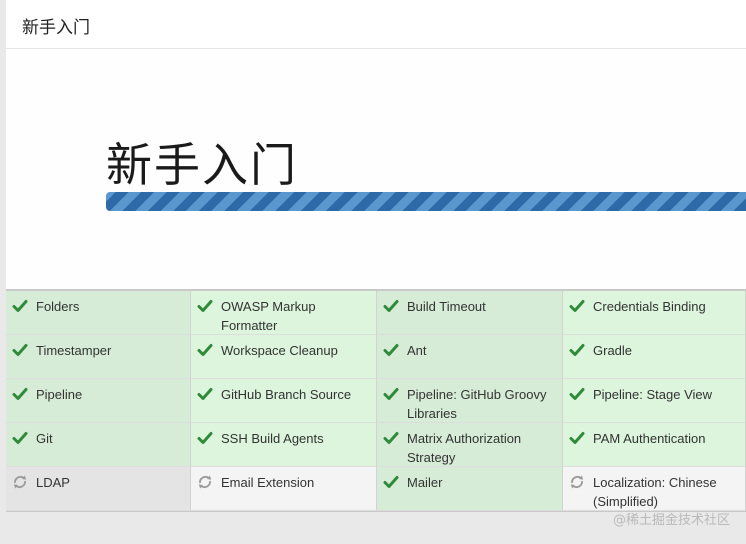 The image size is (746, 544). Describe the element at coordinates (268, 482) in the screenshot. I see `plugin-name: Email Extension` at that location.